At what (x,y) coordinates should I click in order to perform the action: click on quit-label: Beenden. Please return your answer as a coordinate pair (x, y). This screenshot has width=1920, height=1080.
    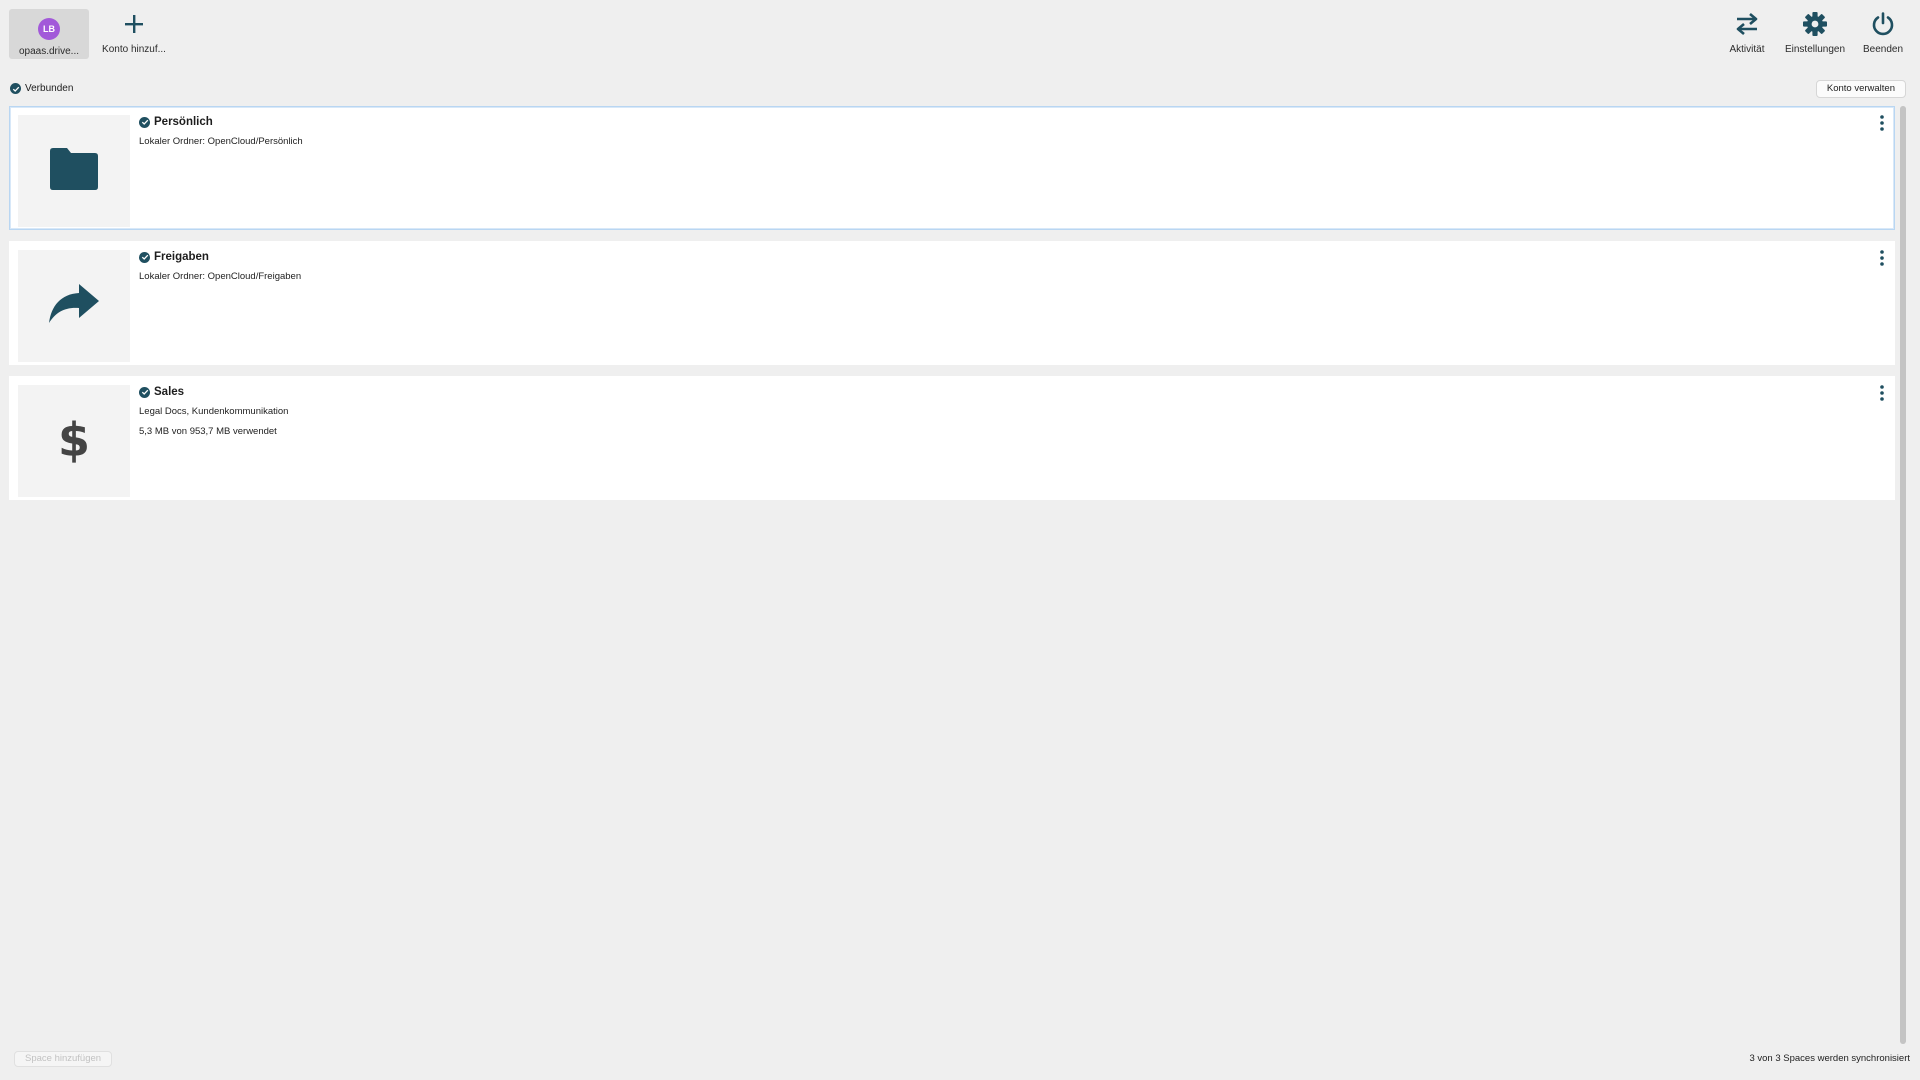
    Looking at the image, I should click on (1883, 49).